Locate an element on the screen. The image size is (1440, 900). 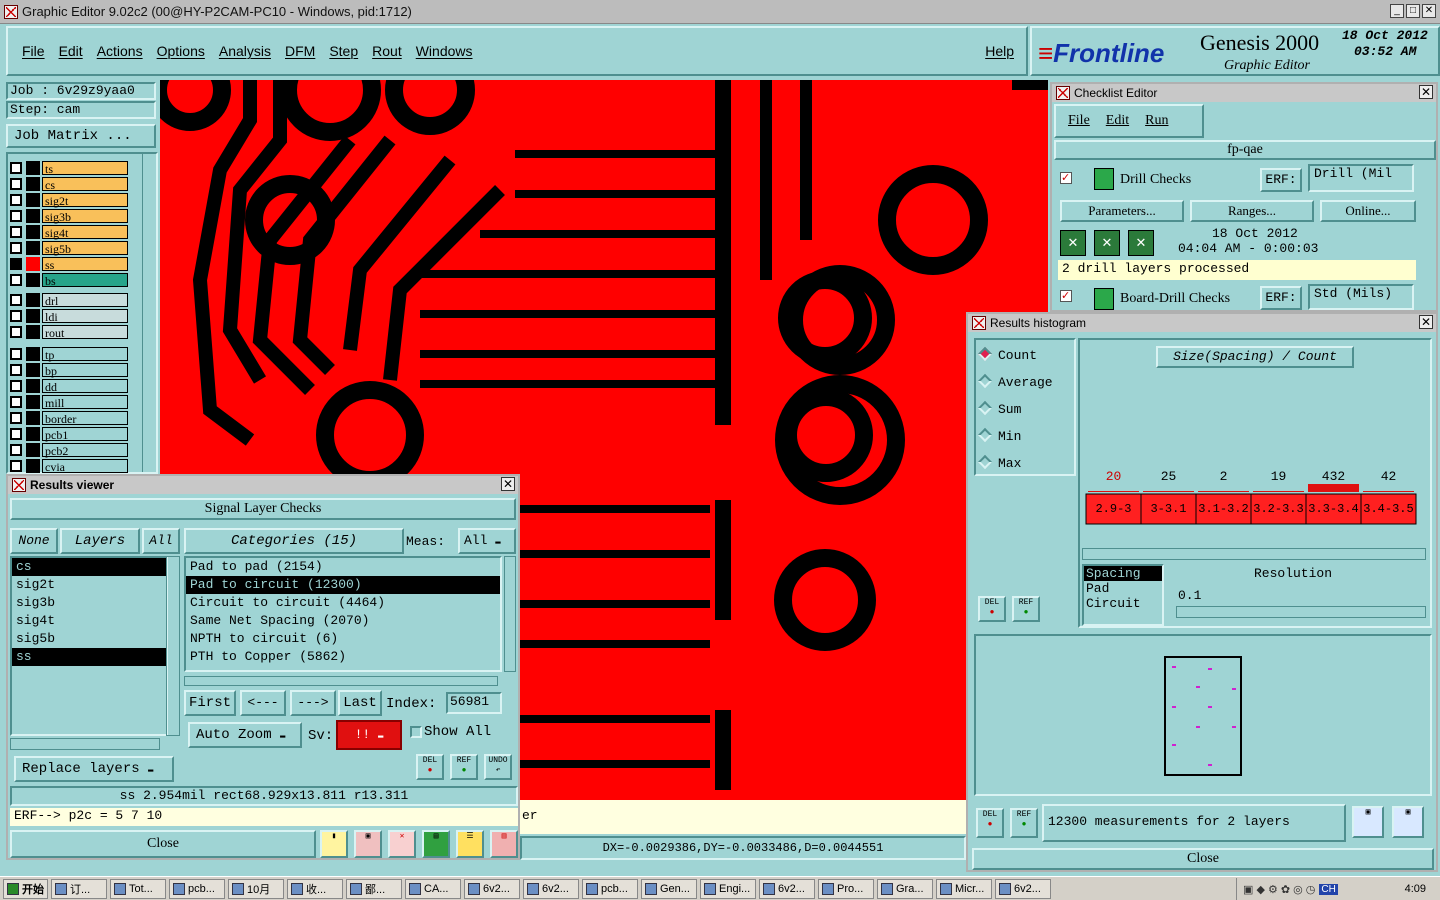
lang-indicator-icon: CH is located at coordinates (1328, 889).